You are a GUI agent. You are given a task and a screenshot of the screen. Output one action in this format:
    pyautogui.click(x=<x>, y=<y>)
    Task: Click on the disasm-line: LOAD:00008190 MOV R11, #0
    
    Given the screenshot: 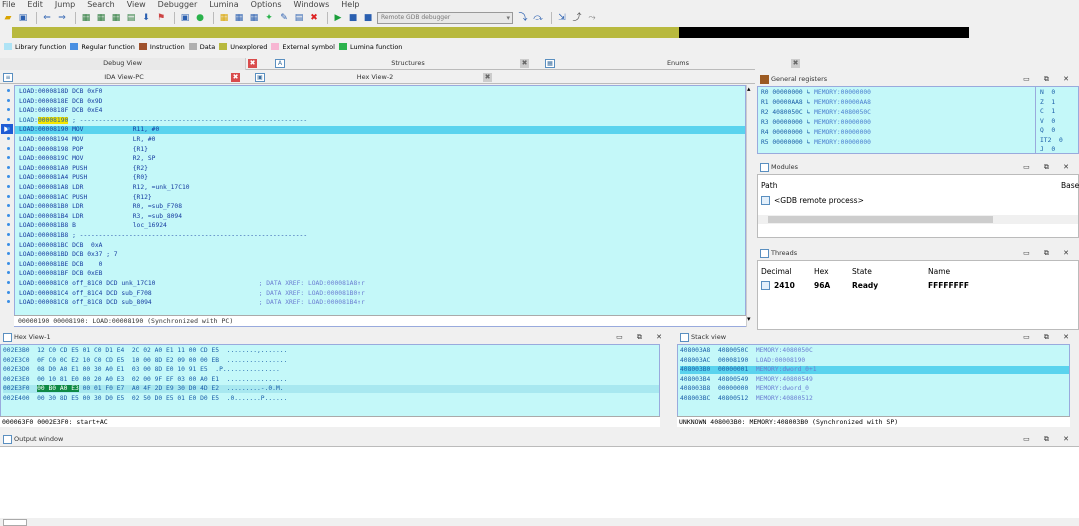 What is the action you would take?
    pyautogui.click(x=380, y=130)
    